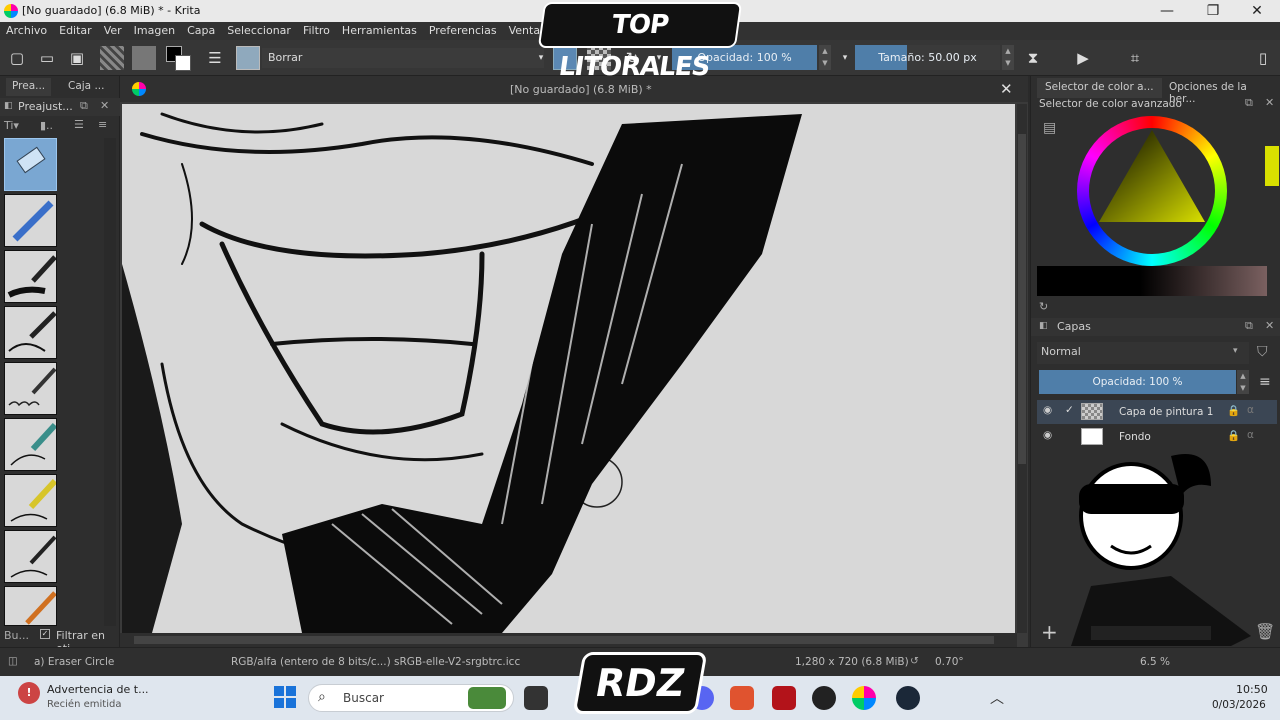 The height and width of the screenshot is (720, 1280). I want to click on brush-settings-icon: ☰, so click(215, 58).